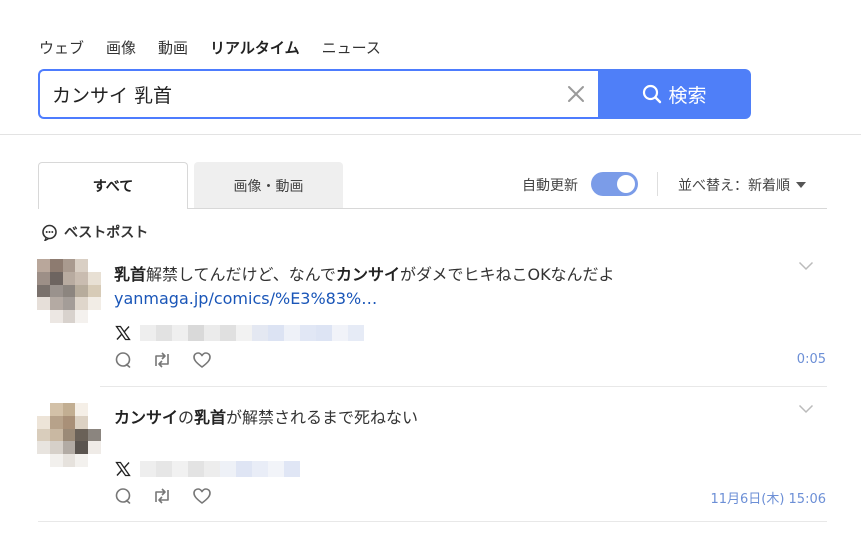  I want to click on search-box, so click(318, 94).